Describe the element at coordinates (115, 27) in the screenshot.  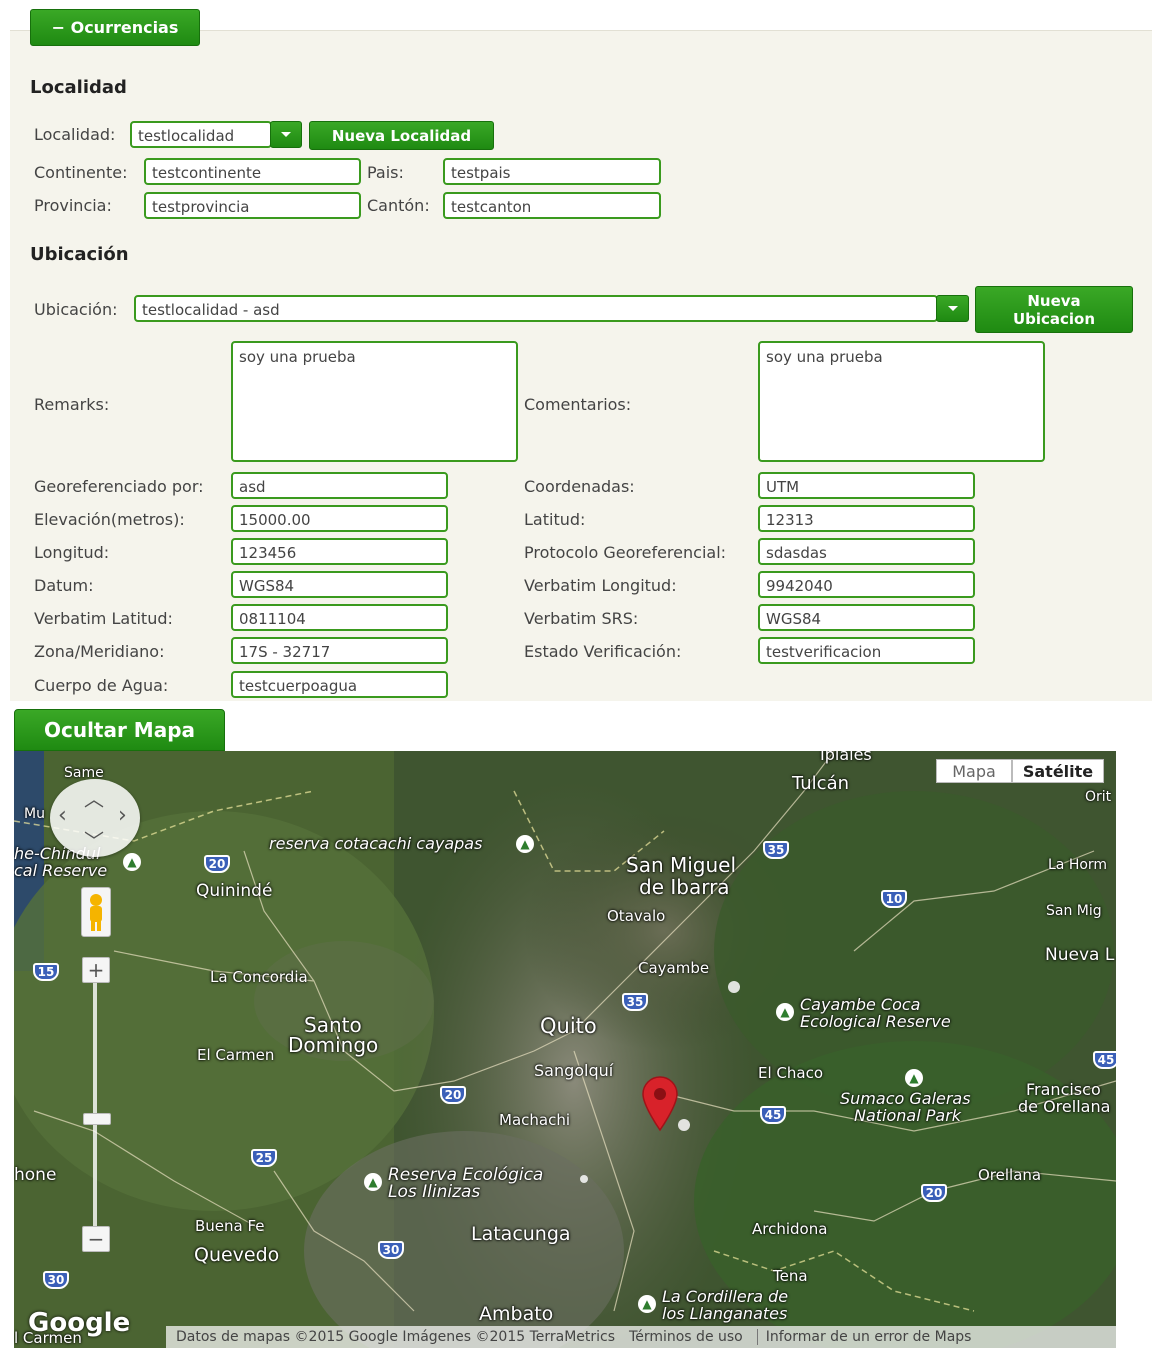
I see `ocurrencias-toggle-button: − Ocurrencias` at that location.